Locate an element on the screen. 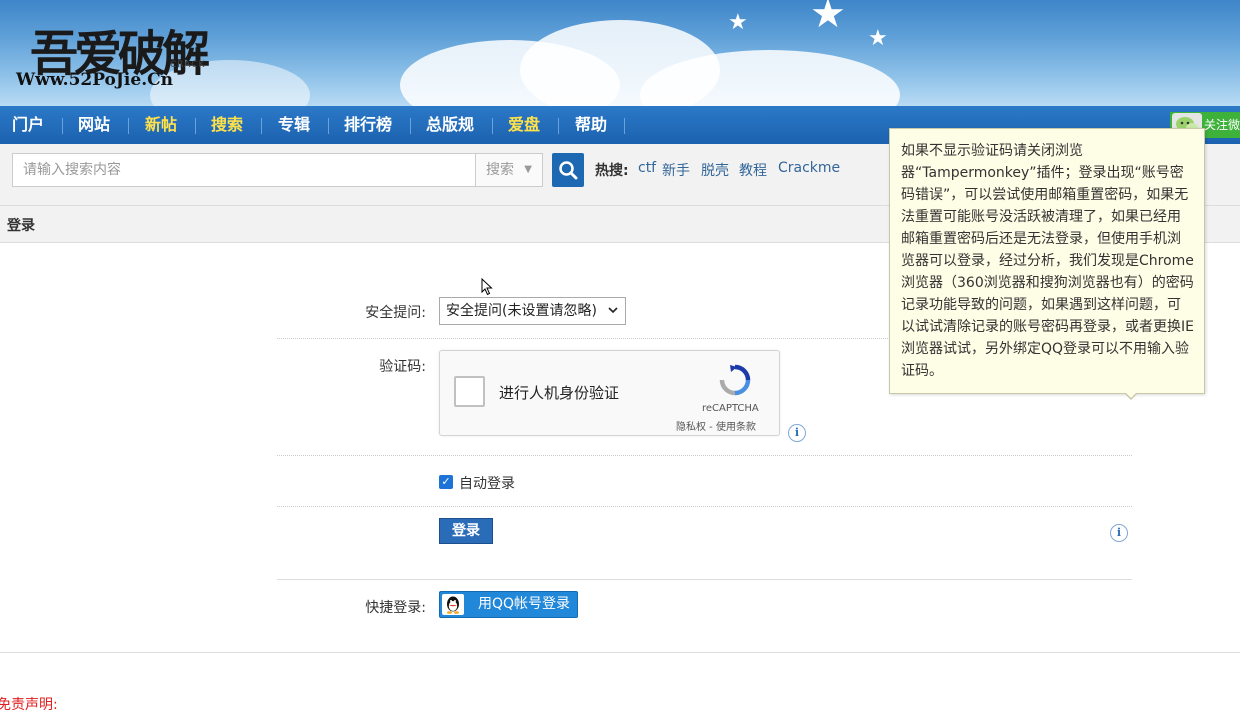 The width and height of the screenshot is (1240, 720). nav-item-help: 帮助 is located at coordinates (591, 125).